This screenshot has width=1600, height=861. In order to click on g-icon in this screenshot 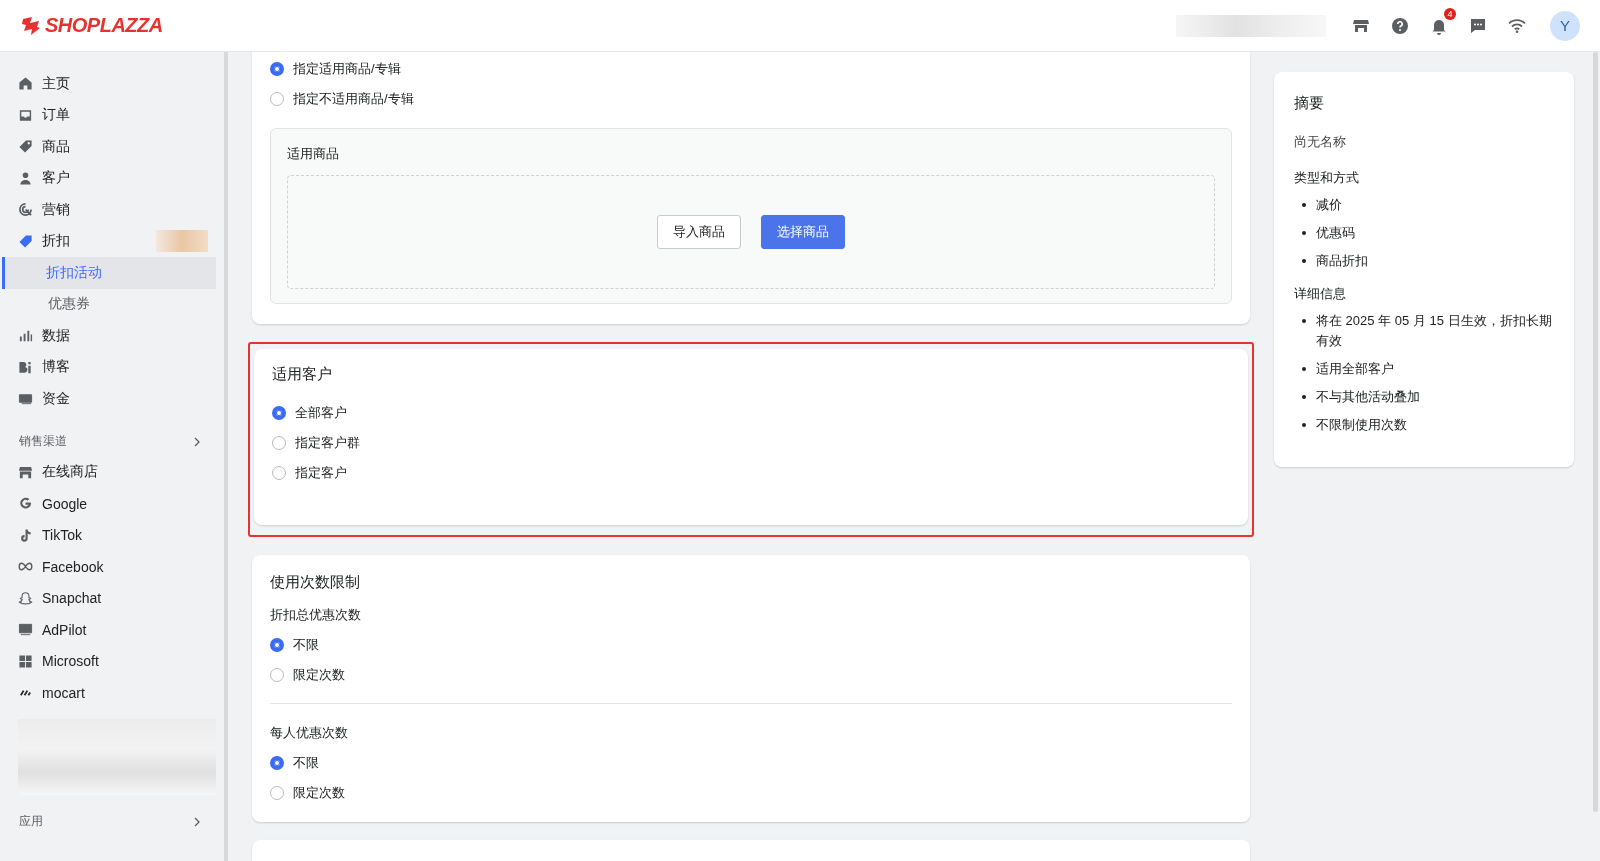, I will do `click(25, 504)`.